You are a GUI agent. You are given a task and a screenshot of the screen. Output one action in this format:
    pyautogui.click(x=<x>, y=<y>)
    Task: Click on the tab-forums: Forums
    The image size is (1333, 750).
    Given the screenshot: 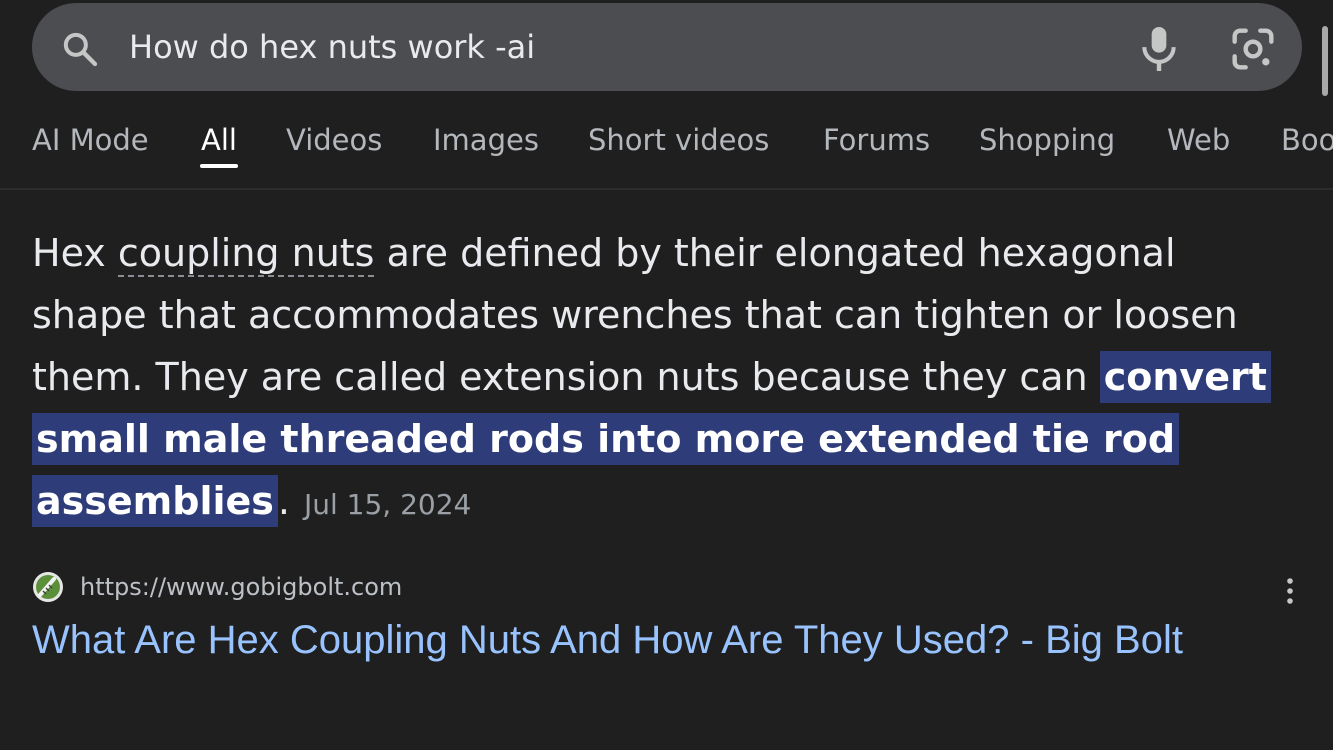 What is the action you would take?
    pyautogui.click(x=876, y=140)
    